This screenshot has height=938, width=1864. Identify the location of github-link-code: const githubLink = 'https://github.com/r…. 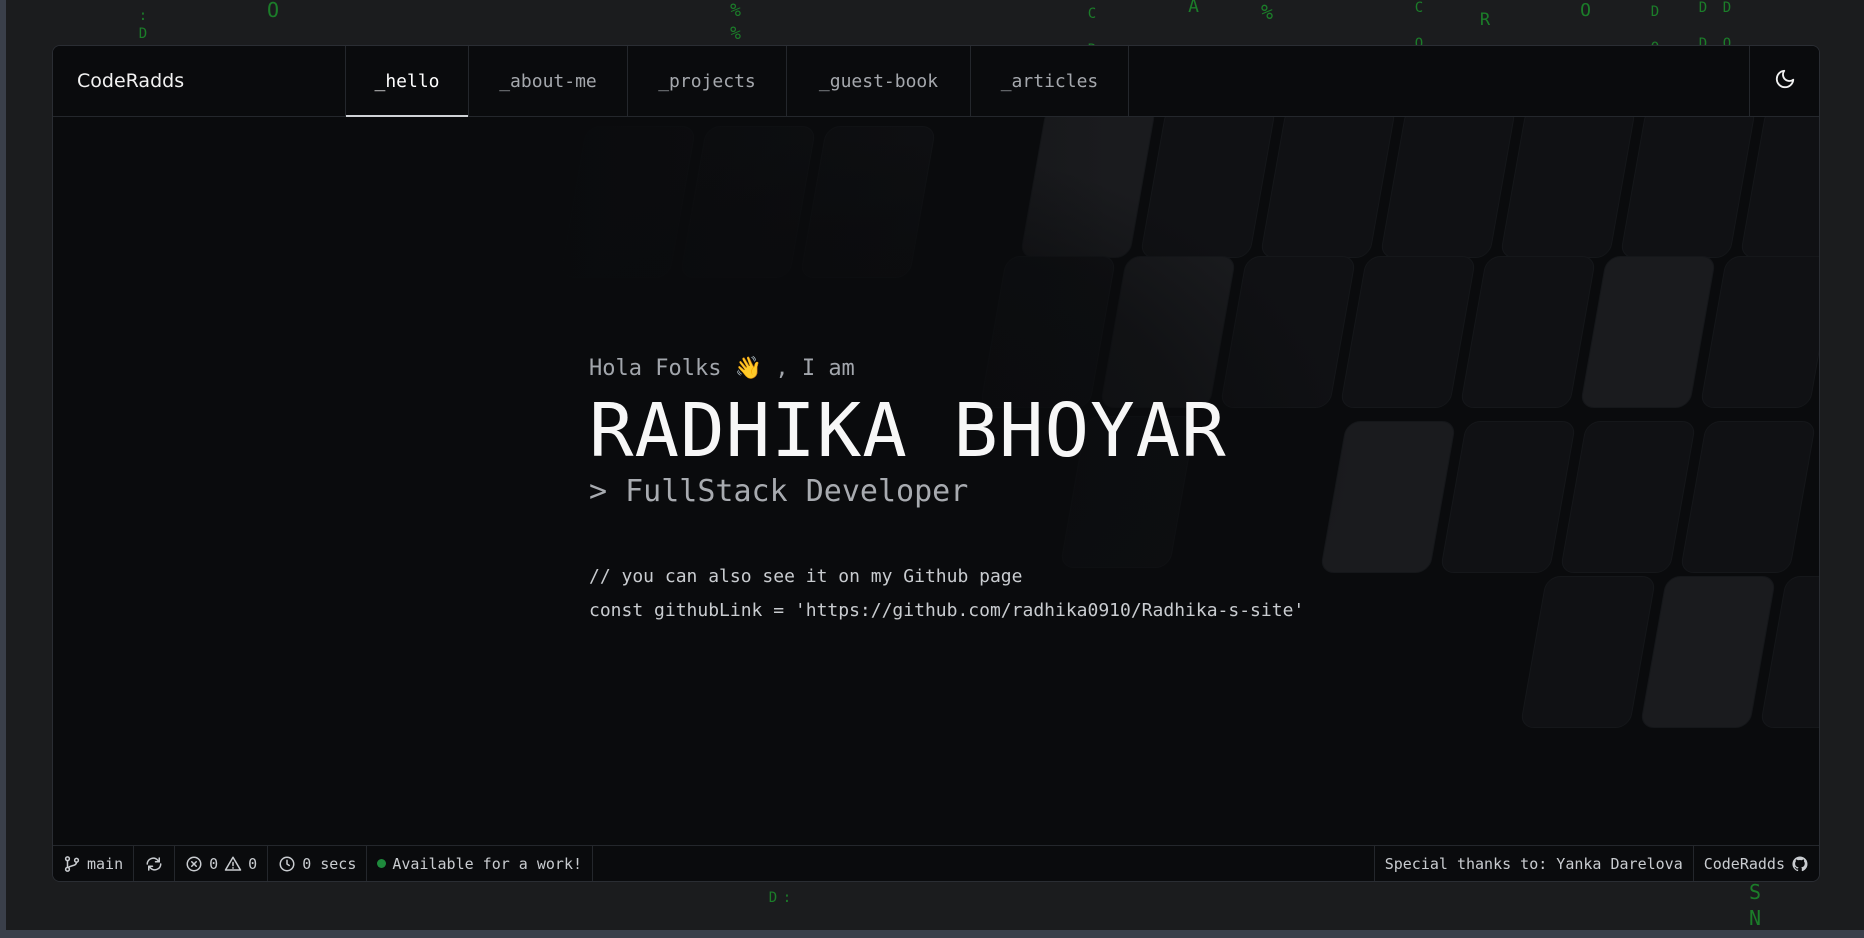
(946, 611).